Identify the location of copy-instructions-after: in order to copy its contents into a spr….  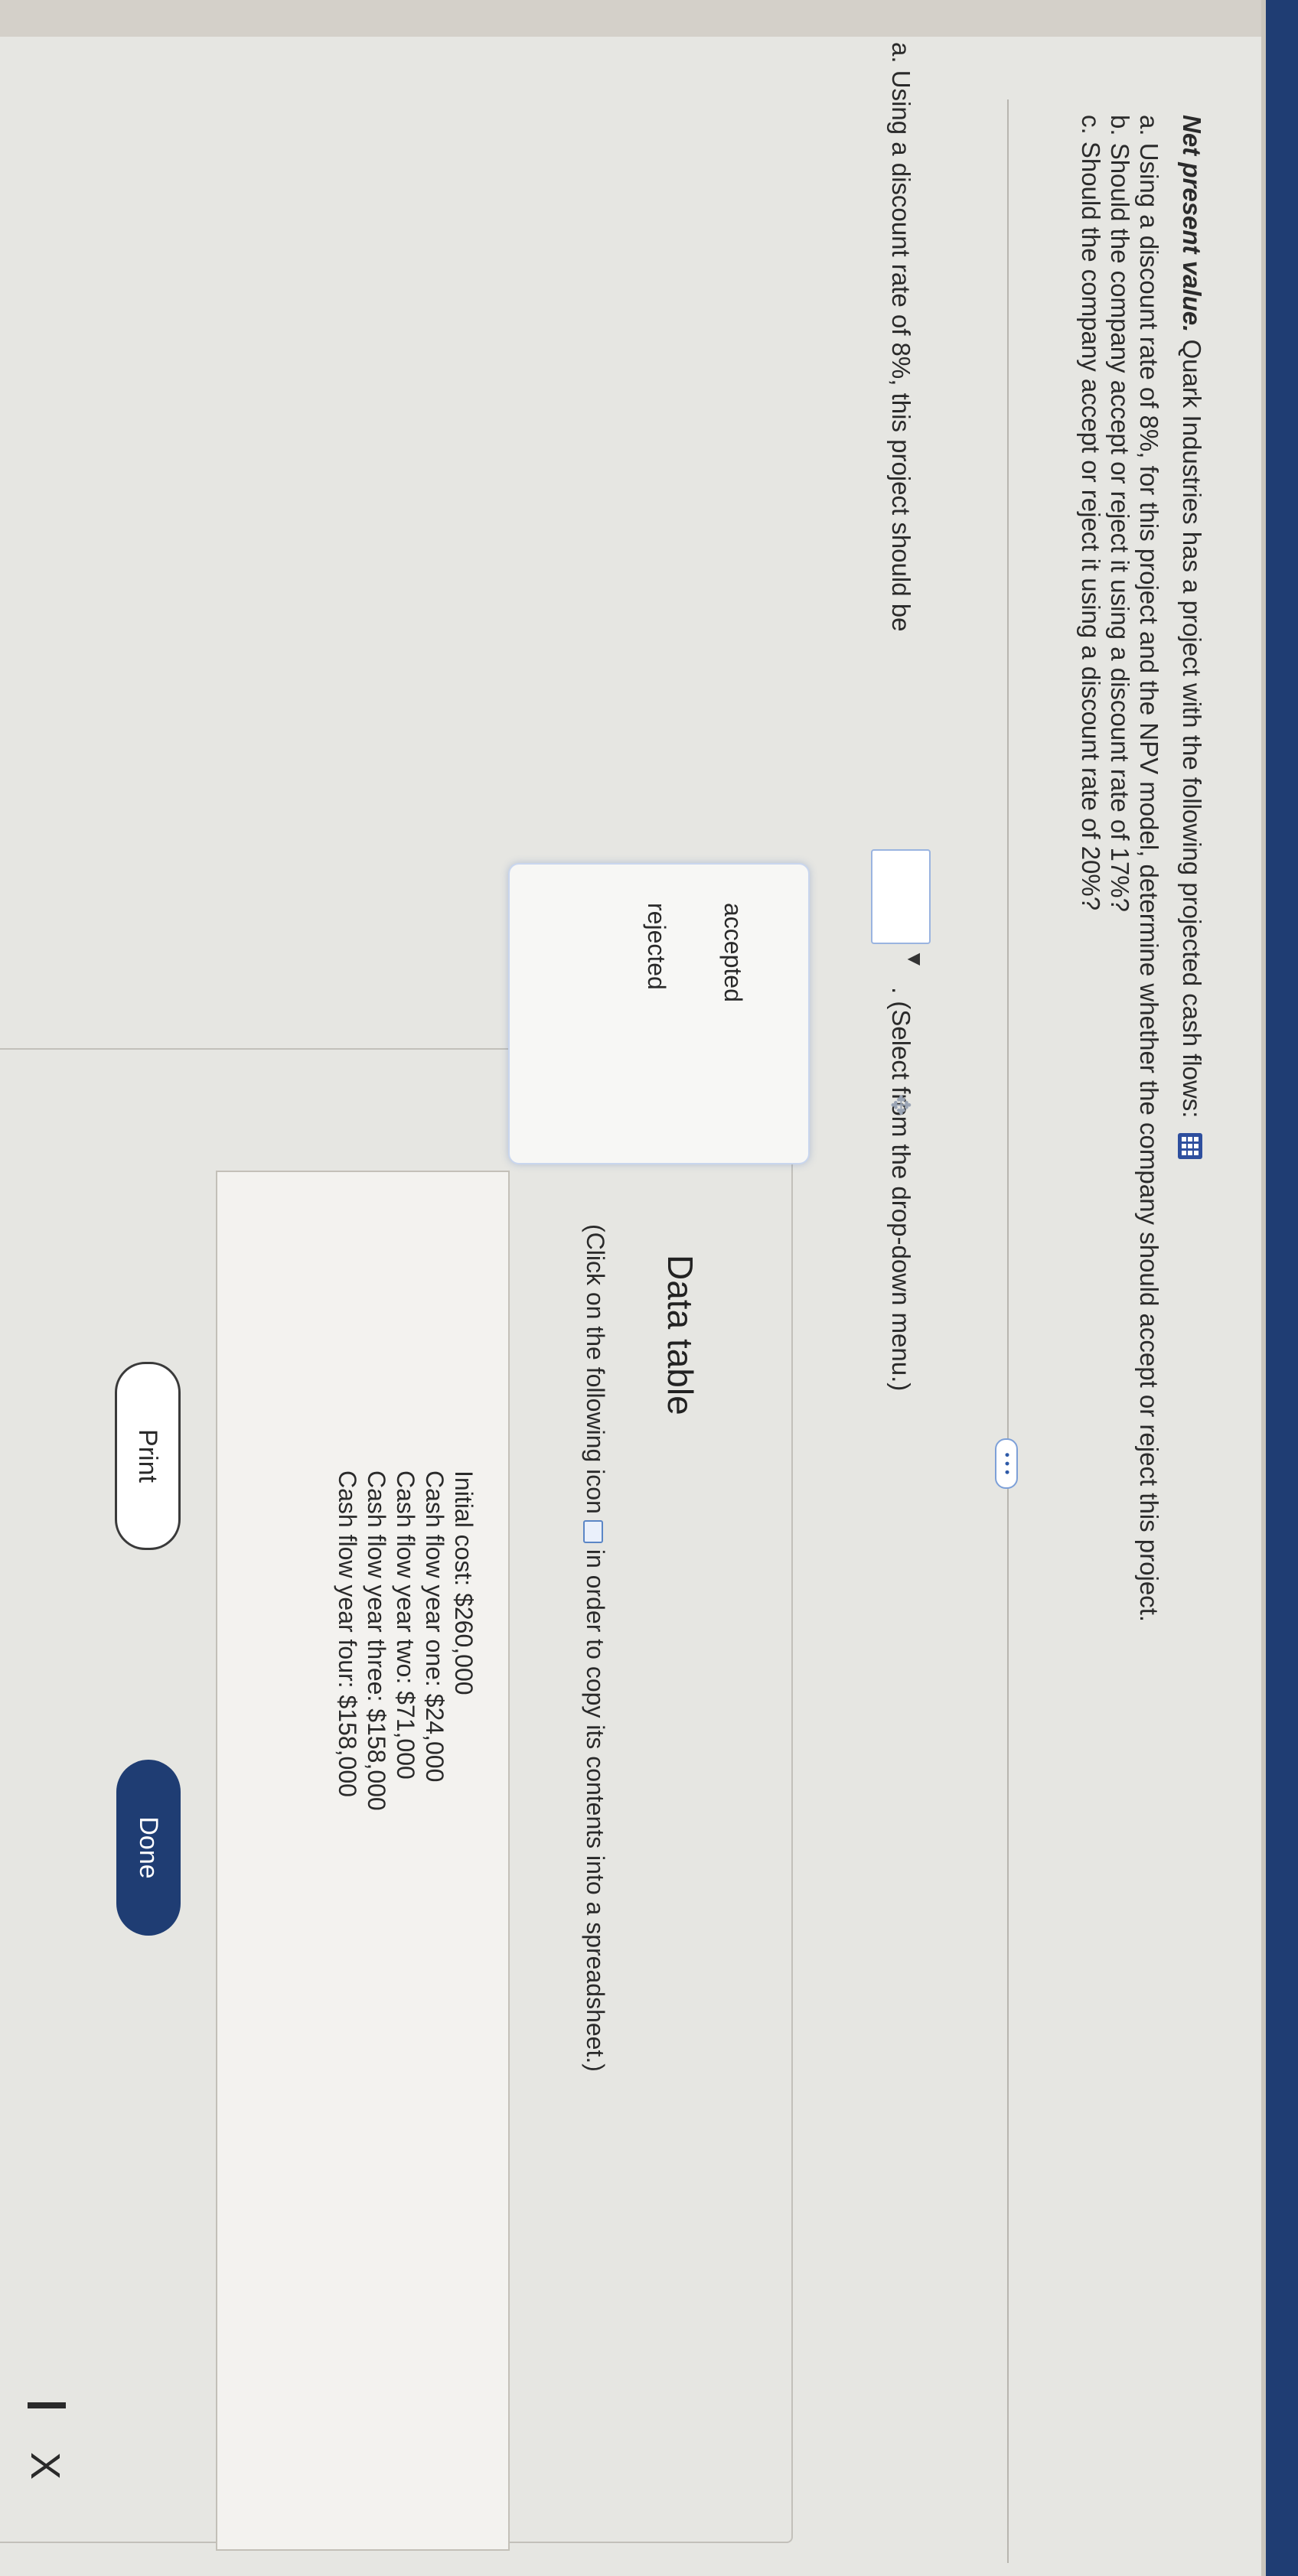
(595, 1810).